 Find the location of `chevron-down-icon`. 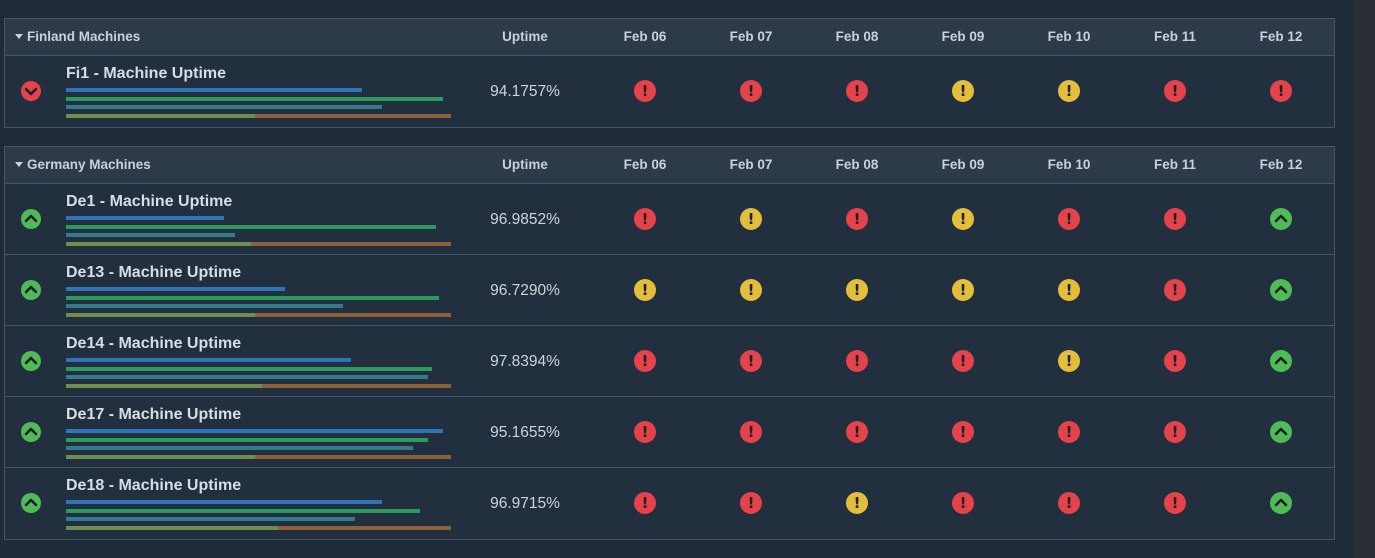

chevron-down-icon is located at coordinates (31, 91).